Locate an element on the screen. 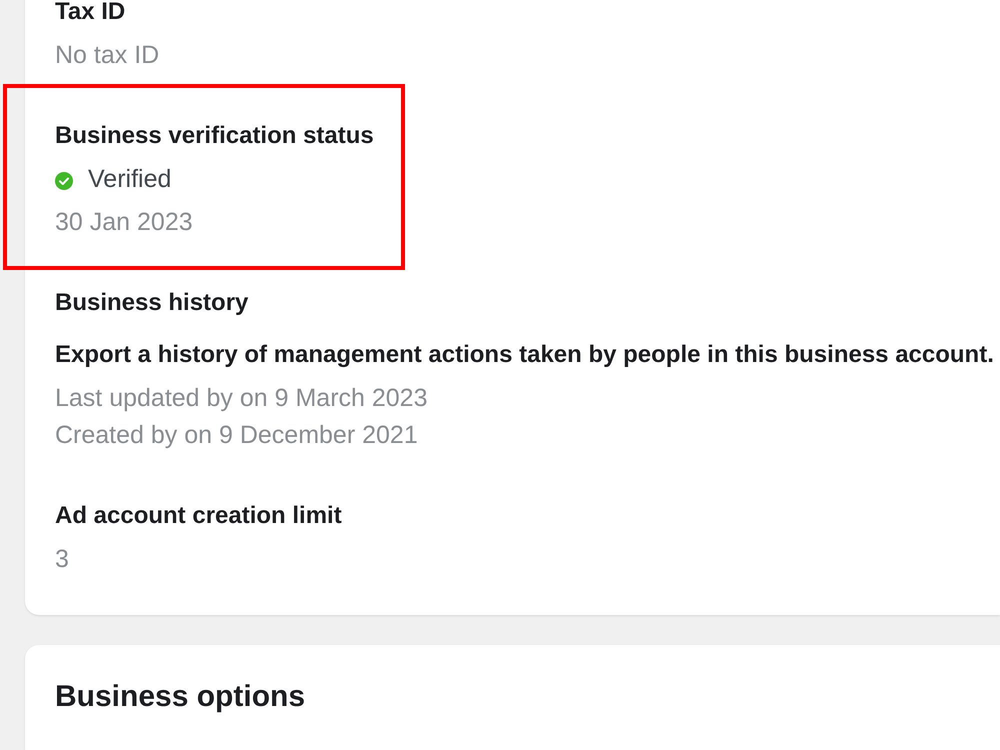  field-value: 30 Jan 2023 is located at coordinates (124, 222).